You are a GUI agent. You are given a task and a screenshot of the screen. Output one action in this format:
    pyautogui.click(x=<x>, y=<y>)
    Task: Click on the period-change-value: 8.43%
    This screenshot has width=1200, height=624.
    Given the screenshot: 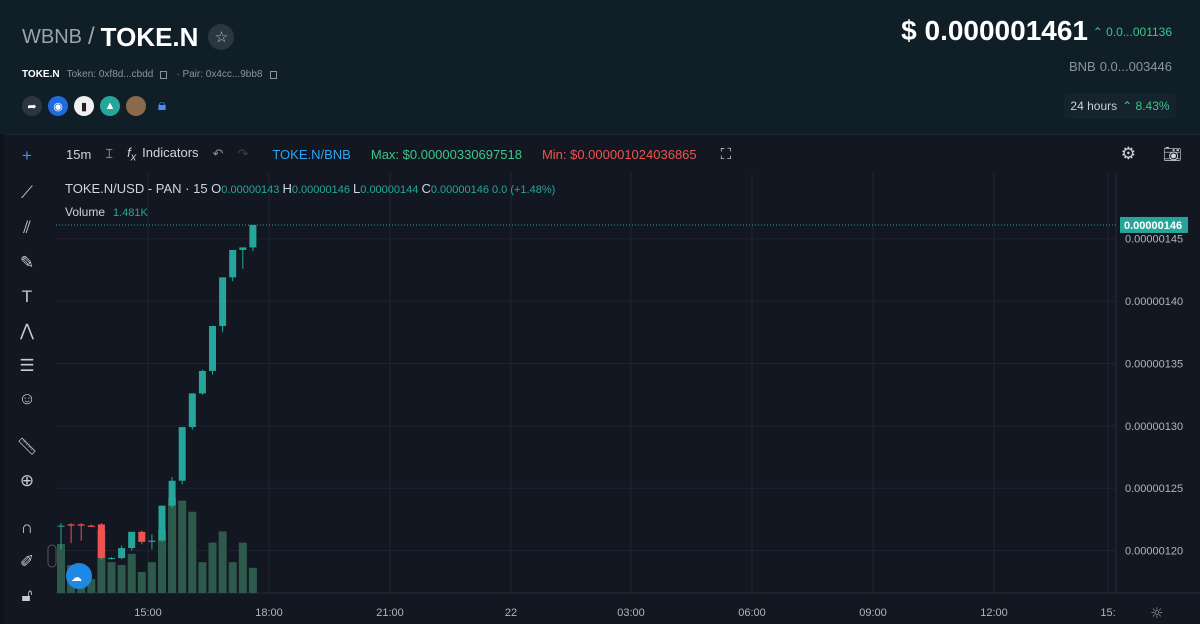 What is the action you would take?
    pyautogui.click(x=1152, y=106)
    